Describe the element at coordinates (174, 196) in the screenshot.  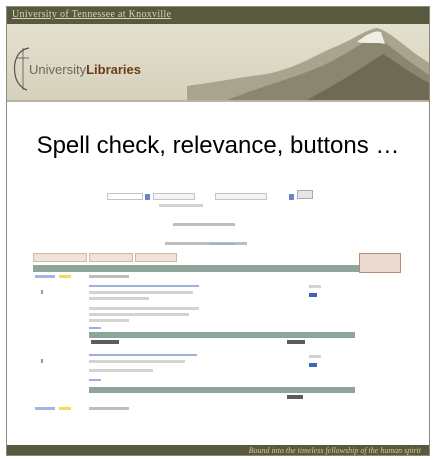
I see `search-type-select` at that location.